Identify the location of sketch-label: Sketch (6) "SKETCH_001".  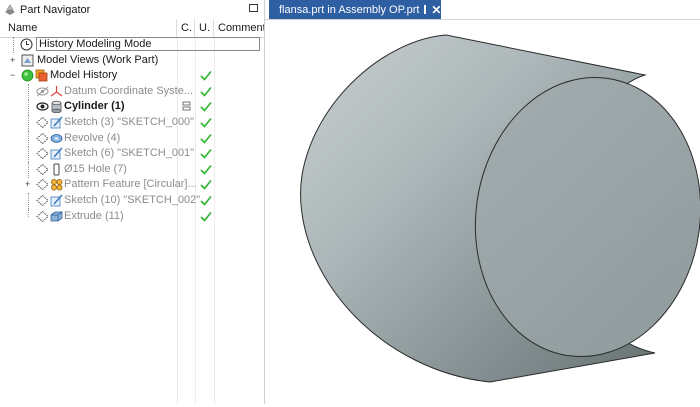
(129, 153).